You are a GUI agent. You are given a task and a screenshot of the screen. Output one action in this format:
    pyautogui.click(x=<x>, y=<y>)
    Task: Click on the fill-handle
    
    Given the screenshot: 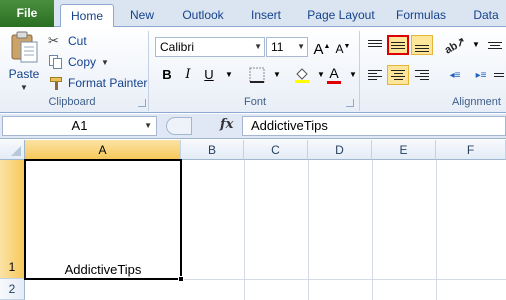 What is the action you would take?
    pyautogui.click(x=181, y=279)
    